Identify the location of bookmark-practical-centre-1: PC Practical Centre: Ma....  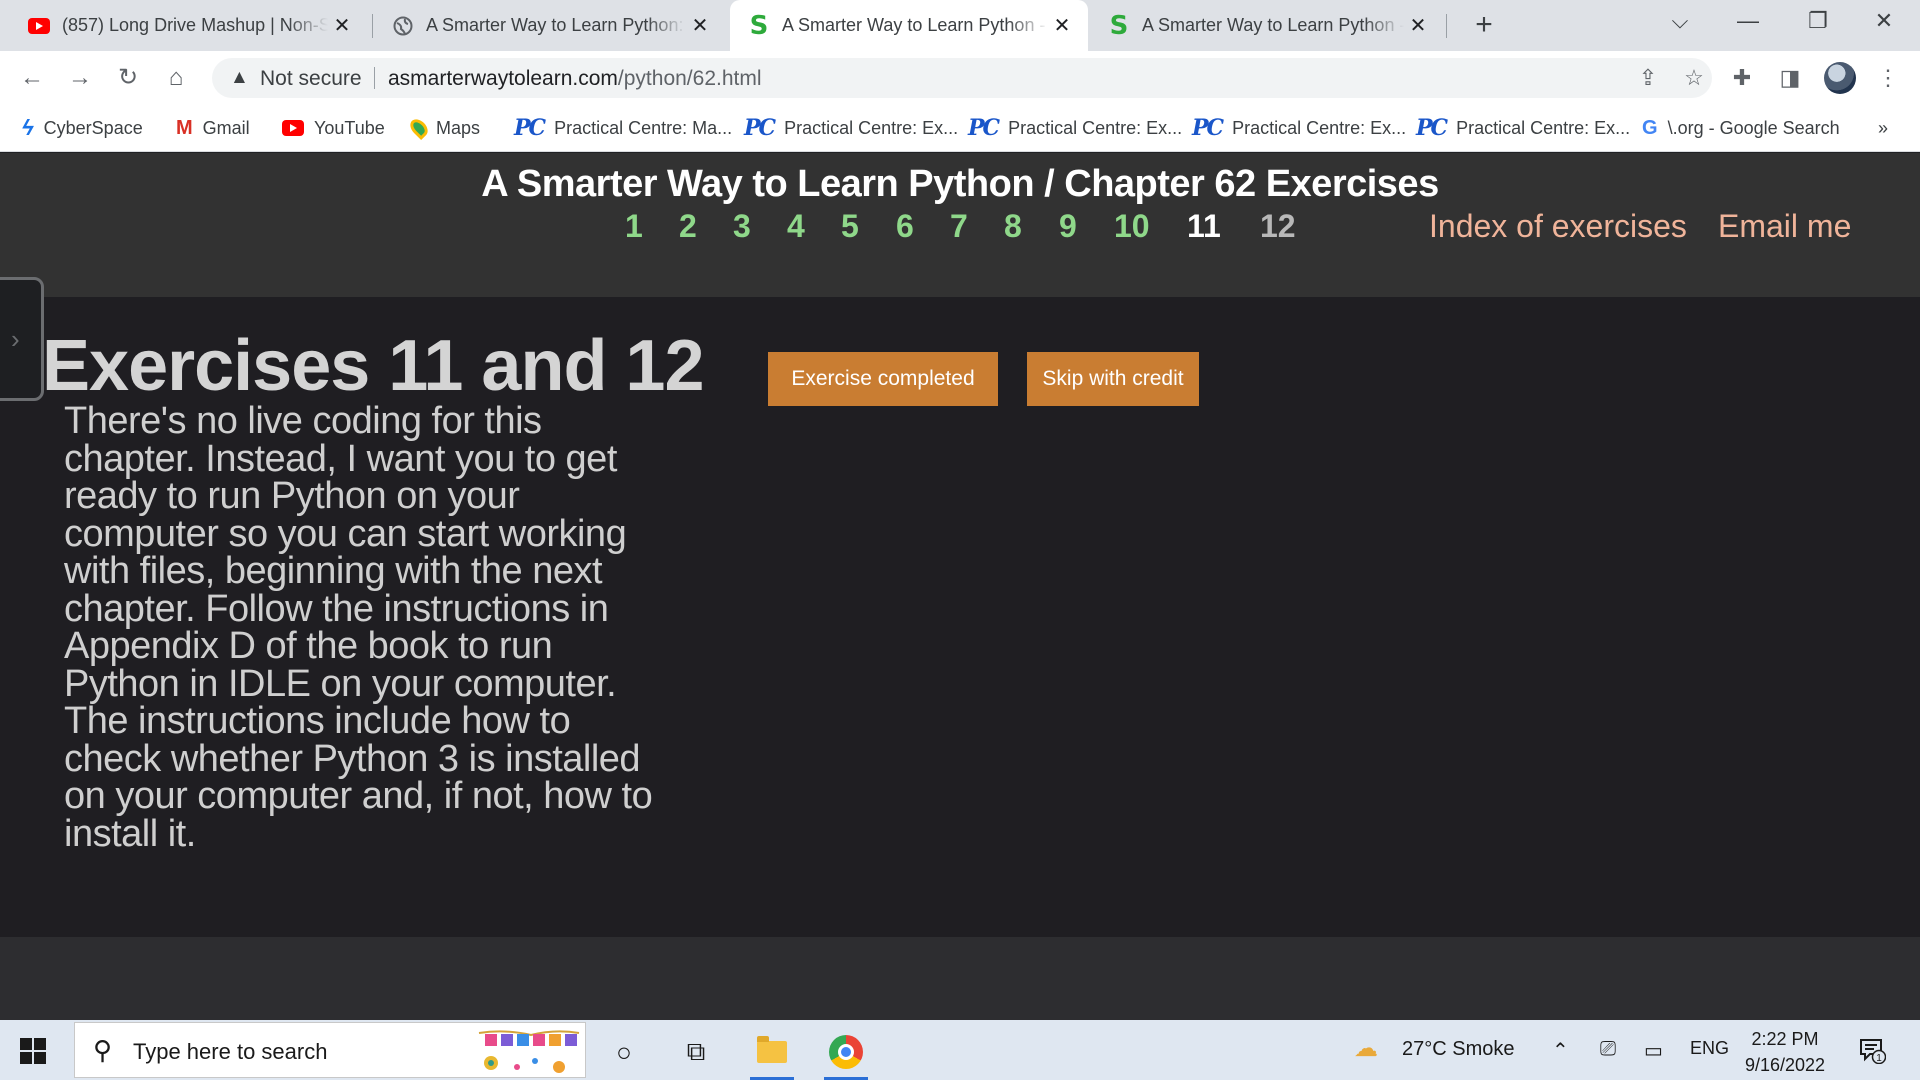
(623, 128).